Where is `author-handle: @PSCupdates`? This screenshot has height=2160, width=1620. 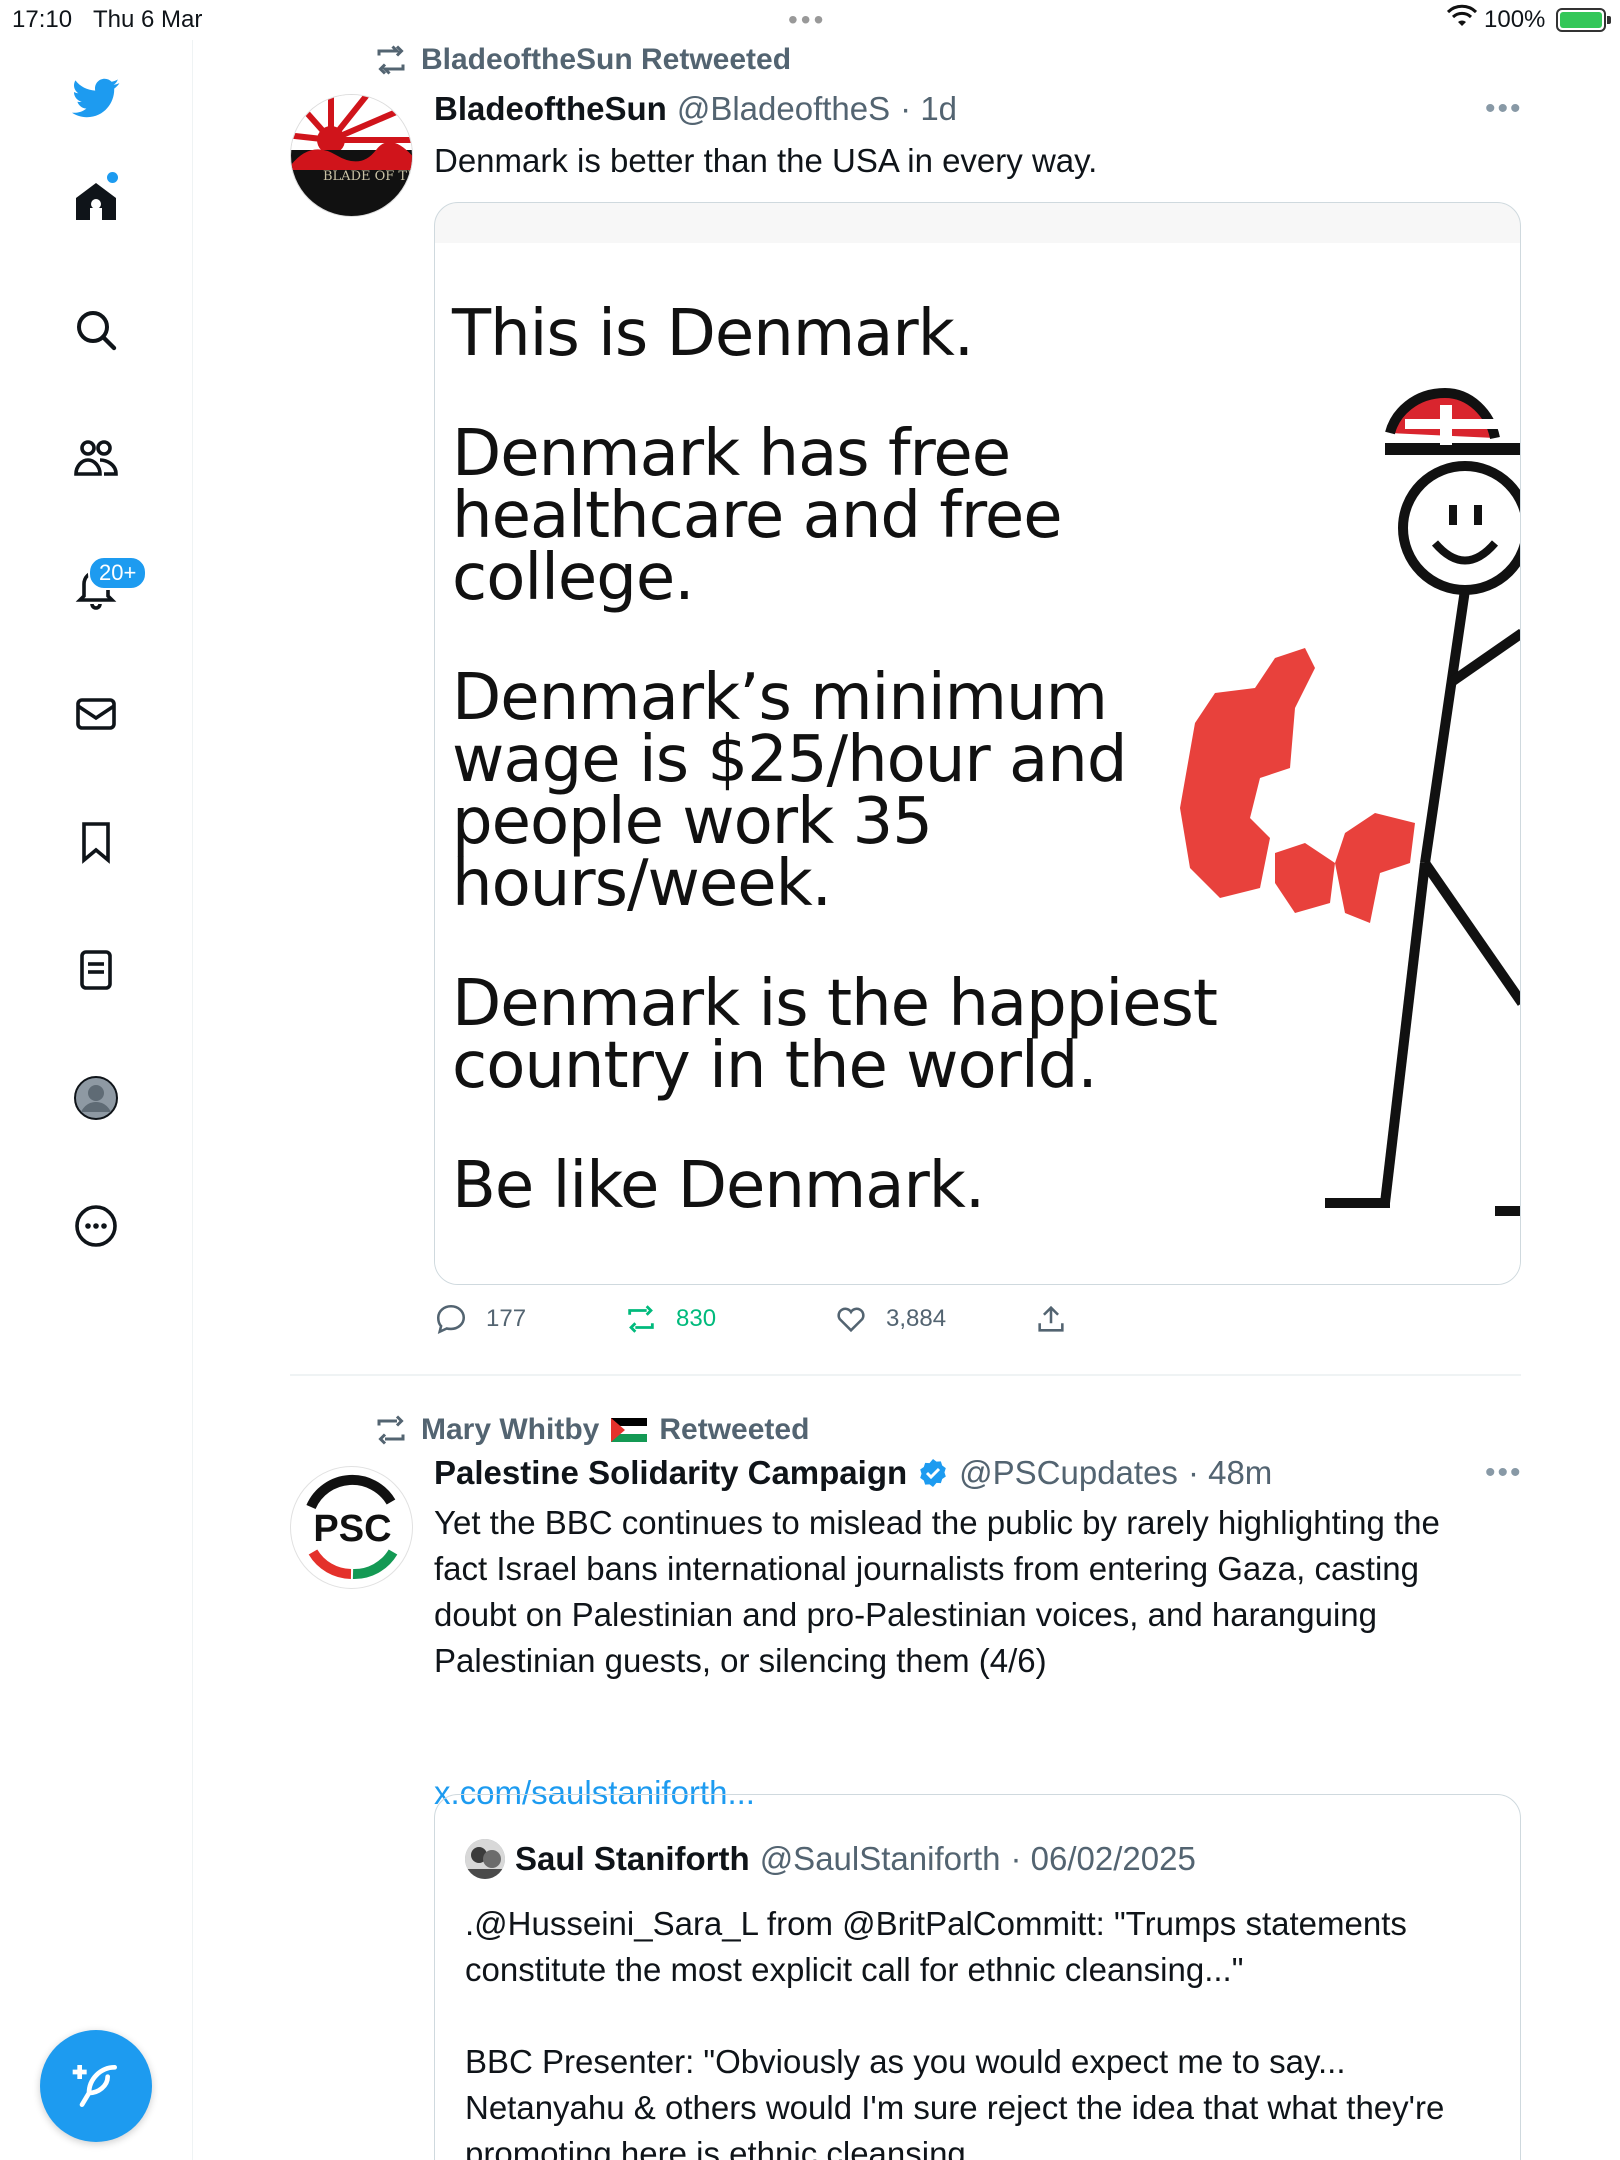
author-handle: @PSCupdates is located at coordinates (1068, 1473).